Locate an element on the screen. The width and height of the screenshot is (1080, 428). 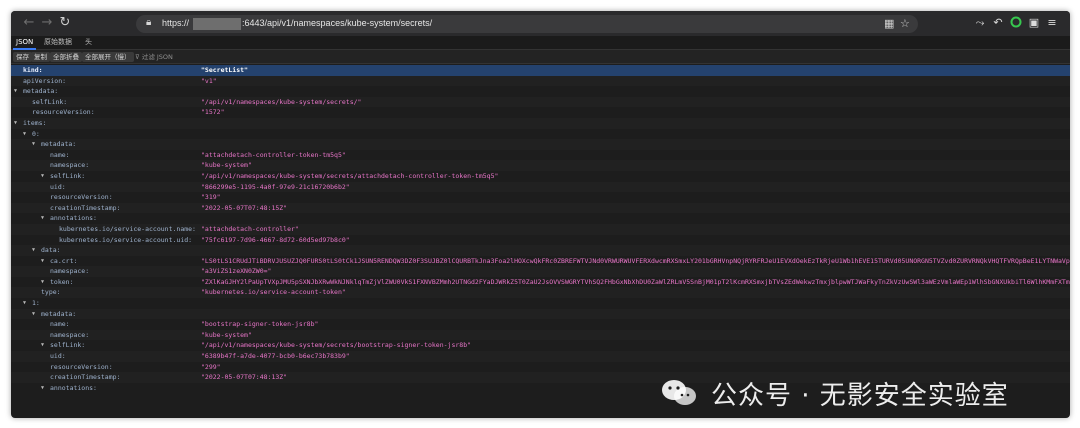
json-value: "attachdetach-controller" is located at coordinates (250, 228).